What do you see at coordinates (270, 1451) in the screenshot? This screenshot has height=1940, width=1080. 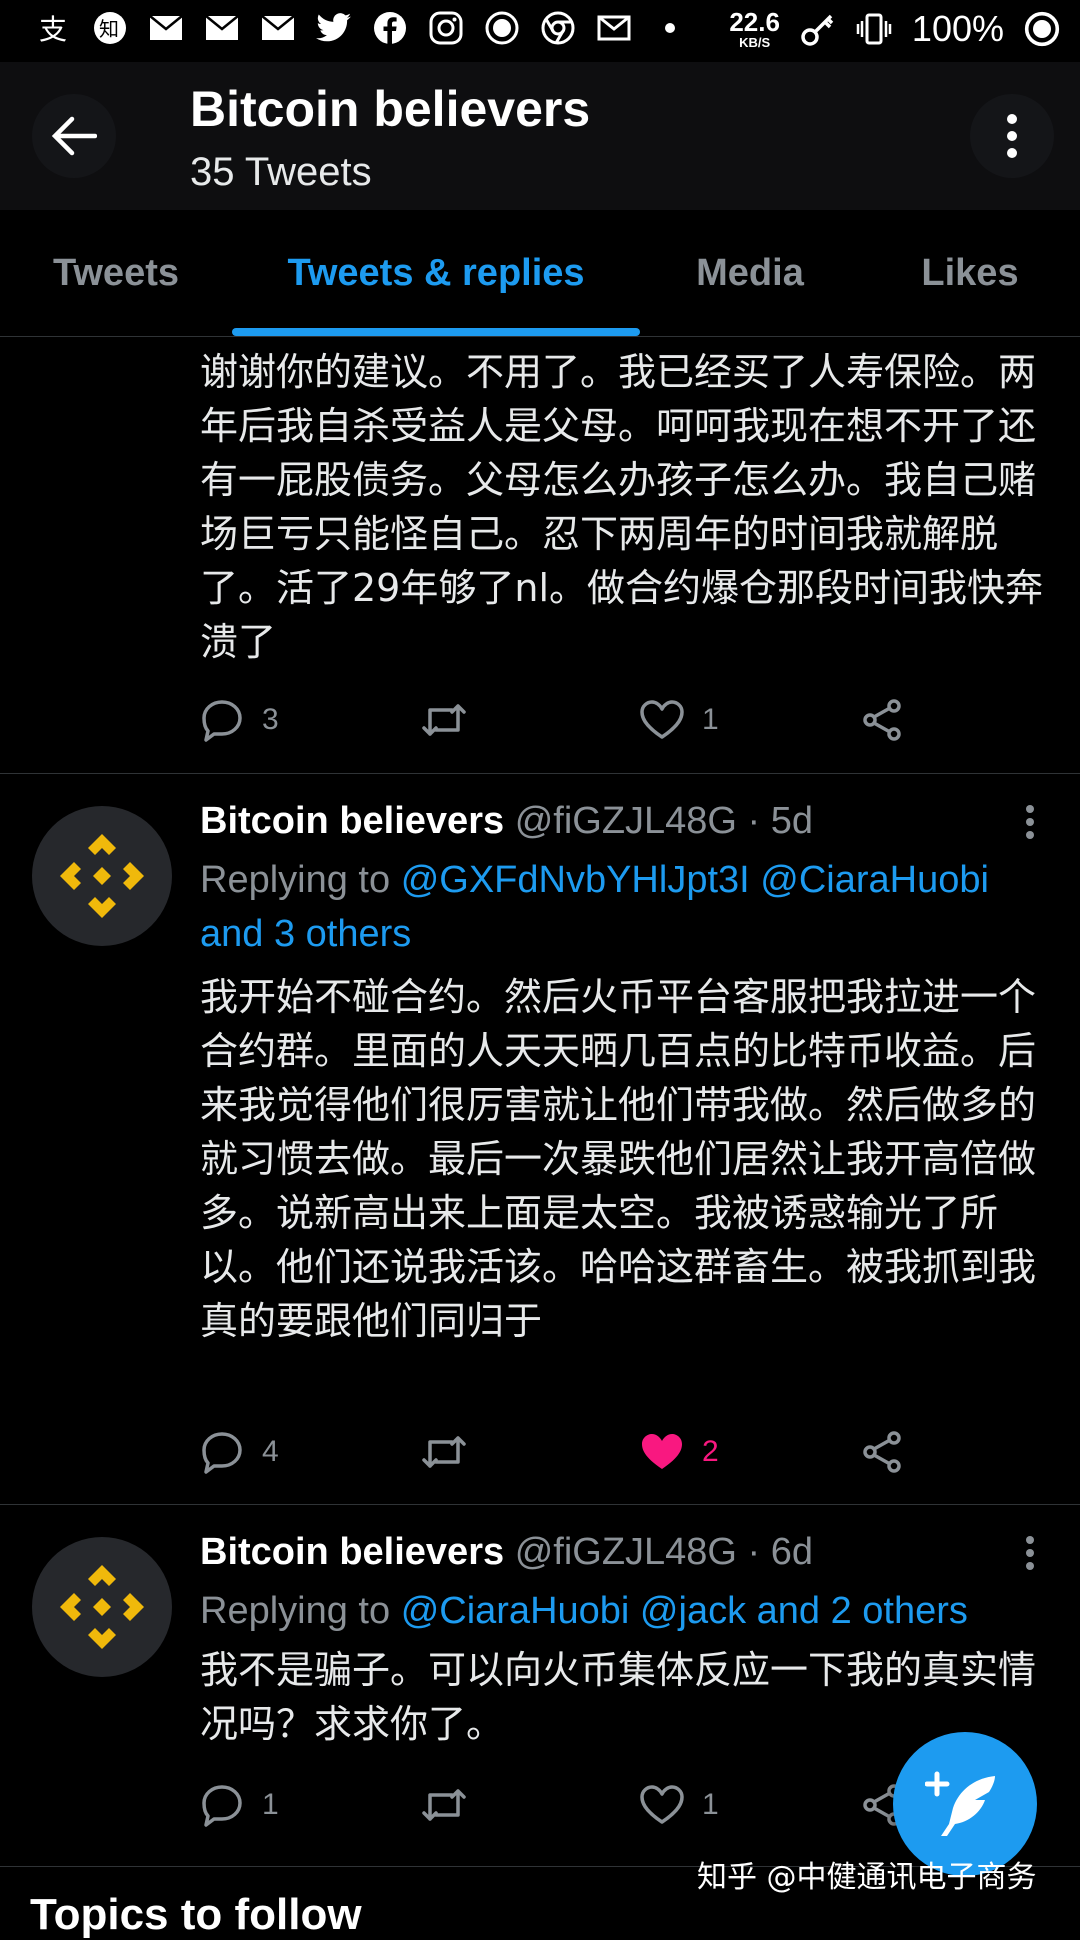 I see `reply-count: 4` at bounding box center [270, 1451].